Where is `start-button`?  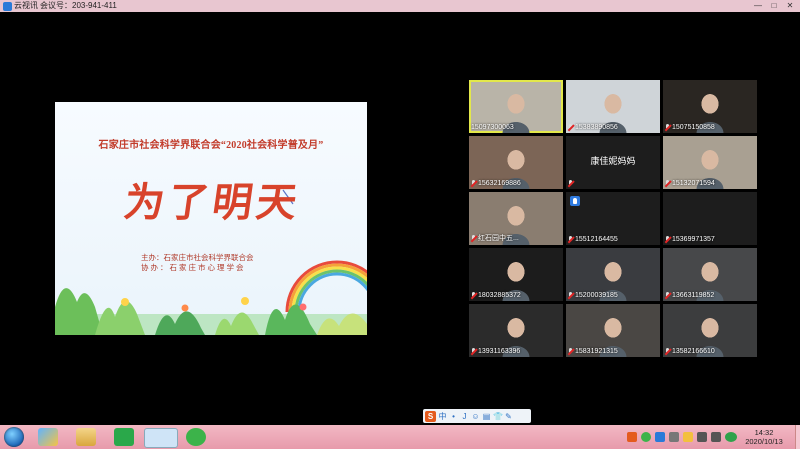
start-button is located at coordinates (14, 437).